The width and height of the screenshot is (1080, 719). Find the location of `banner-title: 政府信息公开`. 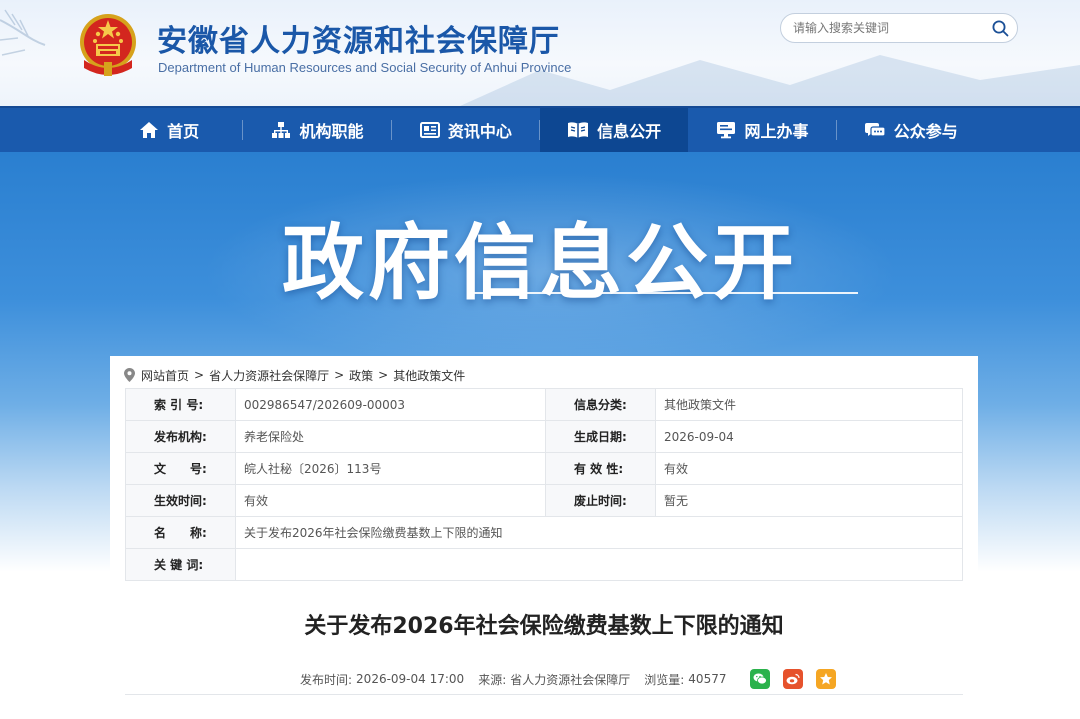

banner-title: 政府信息公开 is located at coordinates (539, 263).